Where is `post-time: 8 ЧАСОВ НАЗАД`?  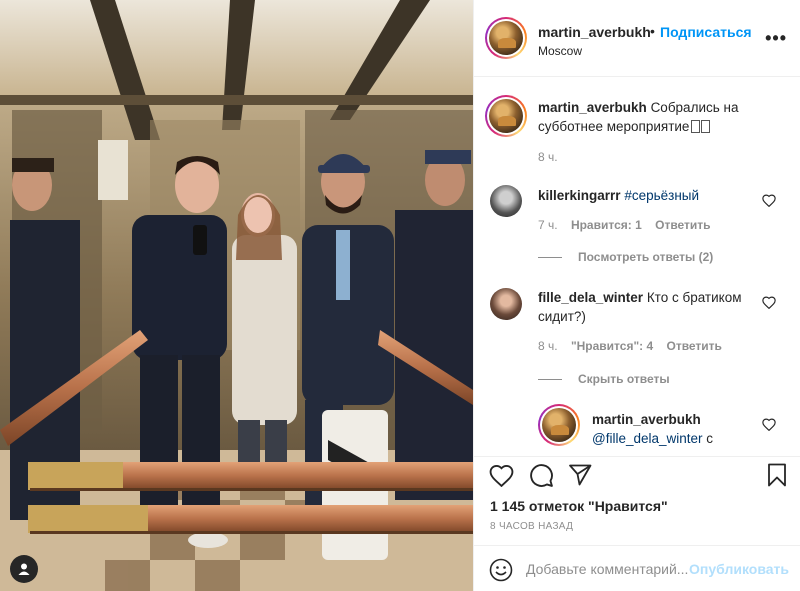 post-time: 8 ЧАСОВ НАЗАД is located at coordinates (531, 526).